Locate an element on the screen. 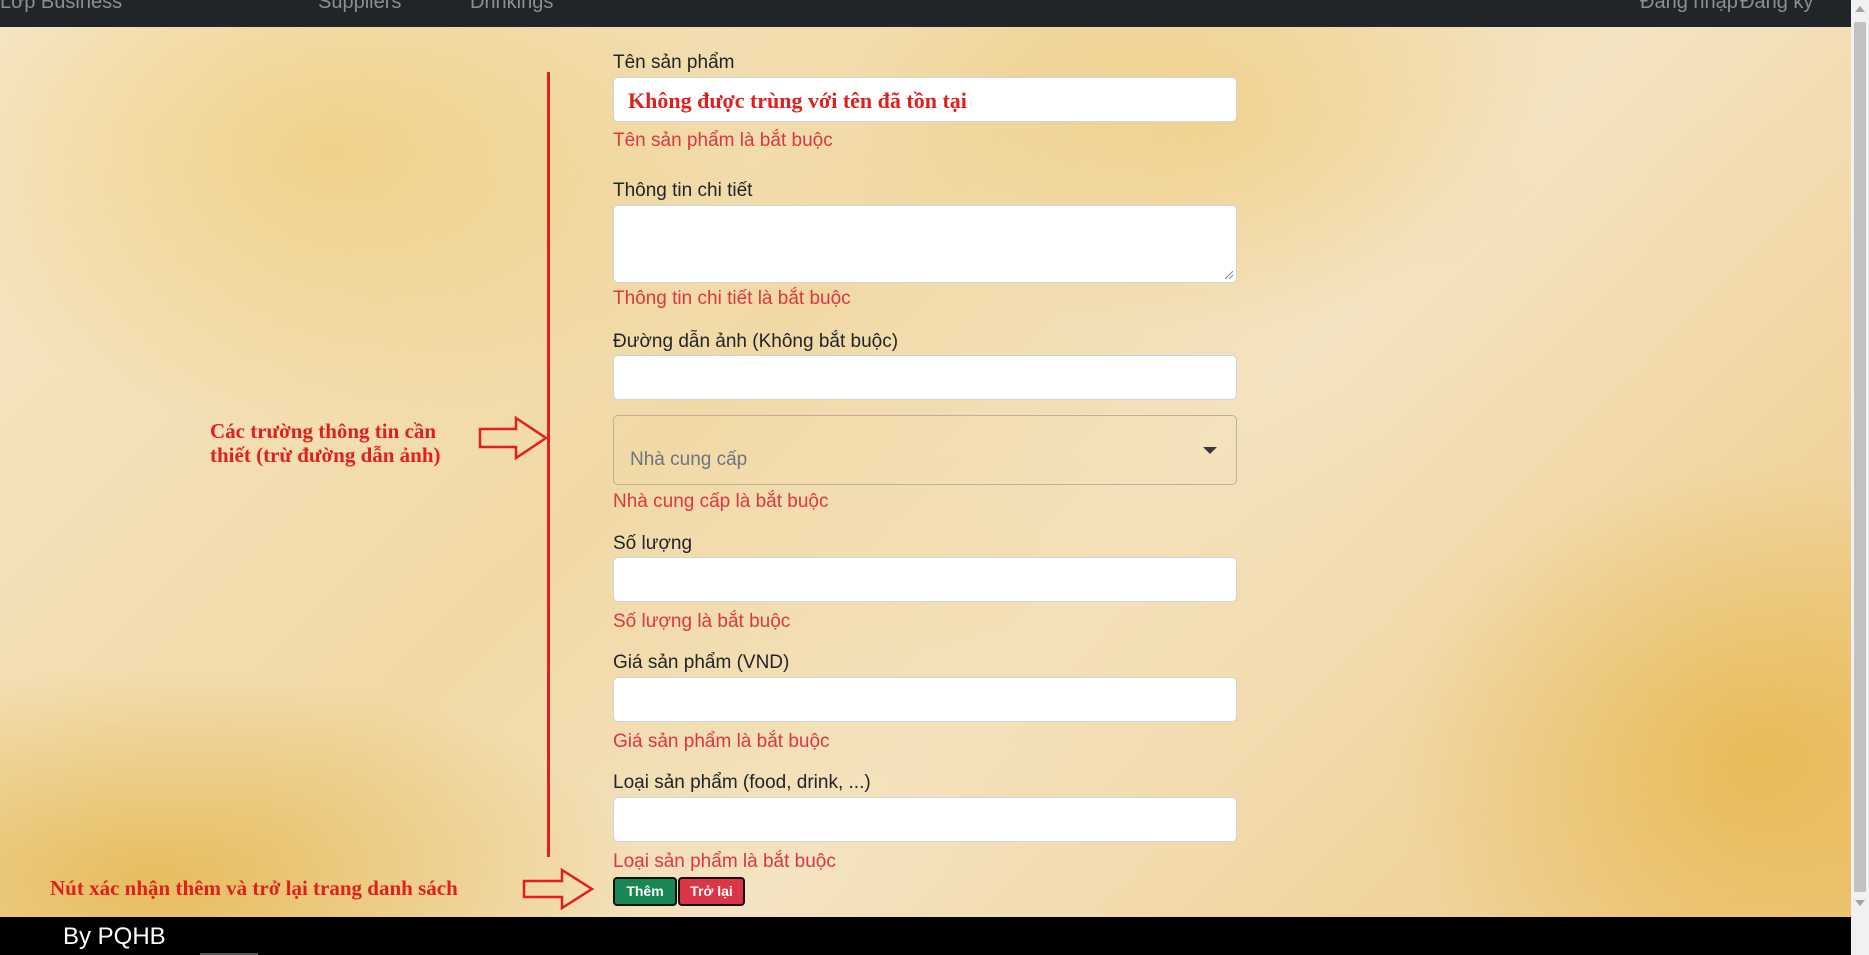  page-scrollbar is located at coordinates (1860, 477).